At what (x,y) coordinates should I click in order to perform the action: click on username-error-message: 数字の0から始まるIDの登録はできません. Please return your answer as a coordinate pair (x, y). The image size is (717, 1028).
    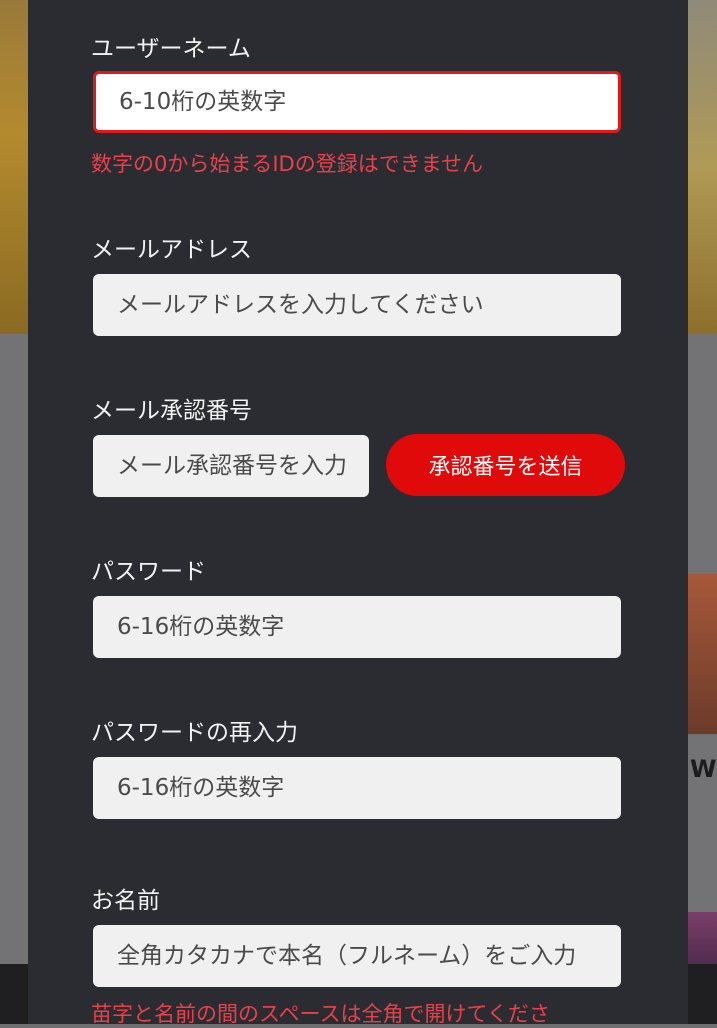
    Looking at the image, I should click on (287, 164).